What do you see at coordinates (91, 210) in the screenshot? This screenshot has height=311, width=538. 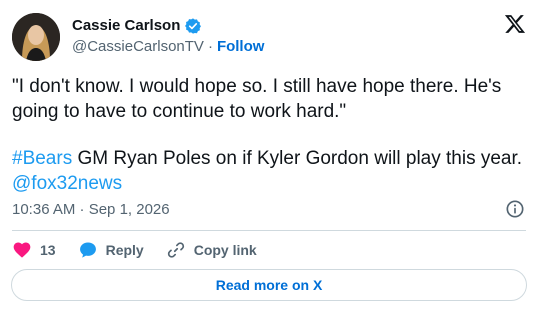 I see `timestamp: 10:36 AM · Sep 1, 2026` at bounding box center [91, 210].